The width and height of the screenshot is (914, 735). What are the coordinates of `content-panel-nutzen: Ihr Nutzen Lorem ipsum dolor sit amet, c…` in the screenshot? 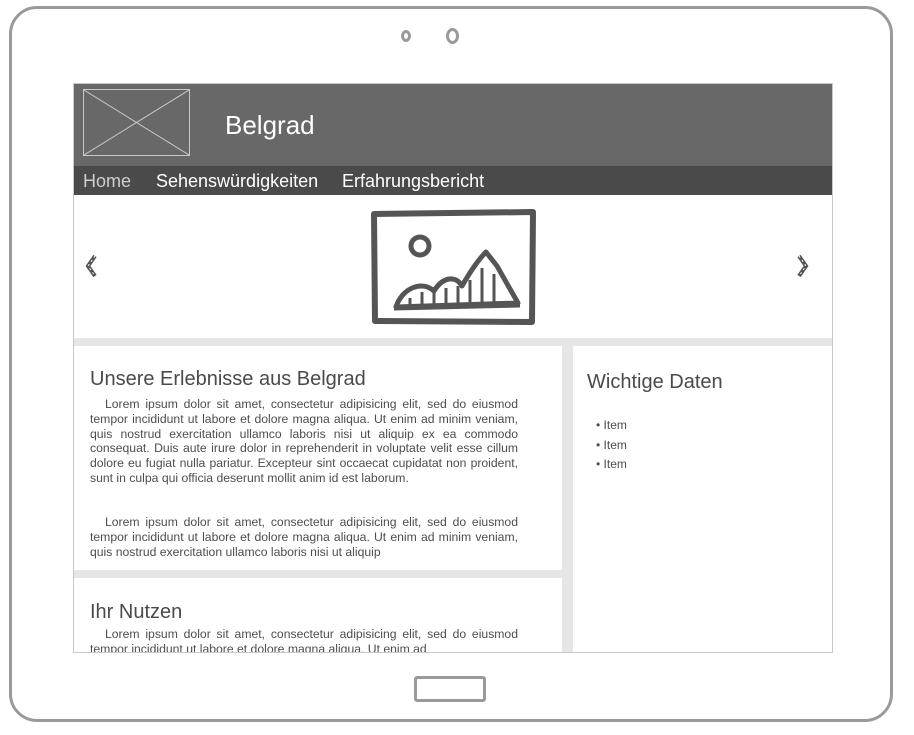 It's located at (318, 615).